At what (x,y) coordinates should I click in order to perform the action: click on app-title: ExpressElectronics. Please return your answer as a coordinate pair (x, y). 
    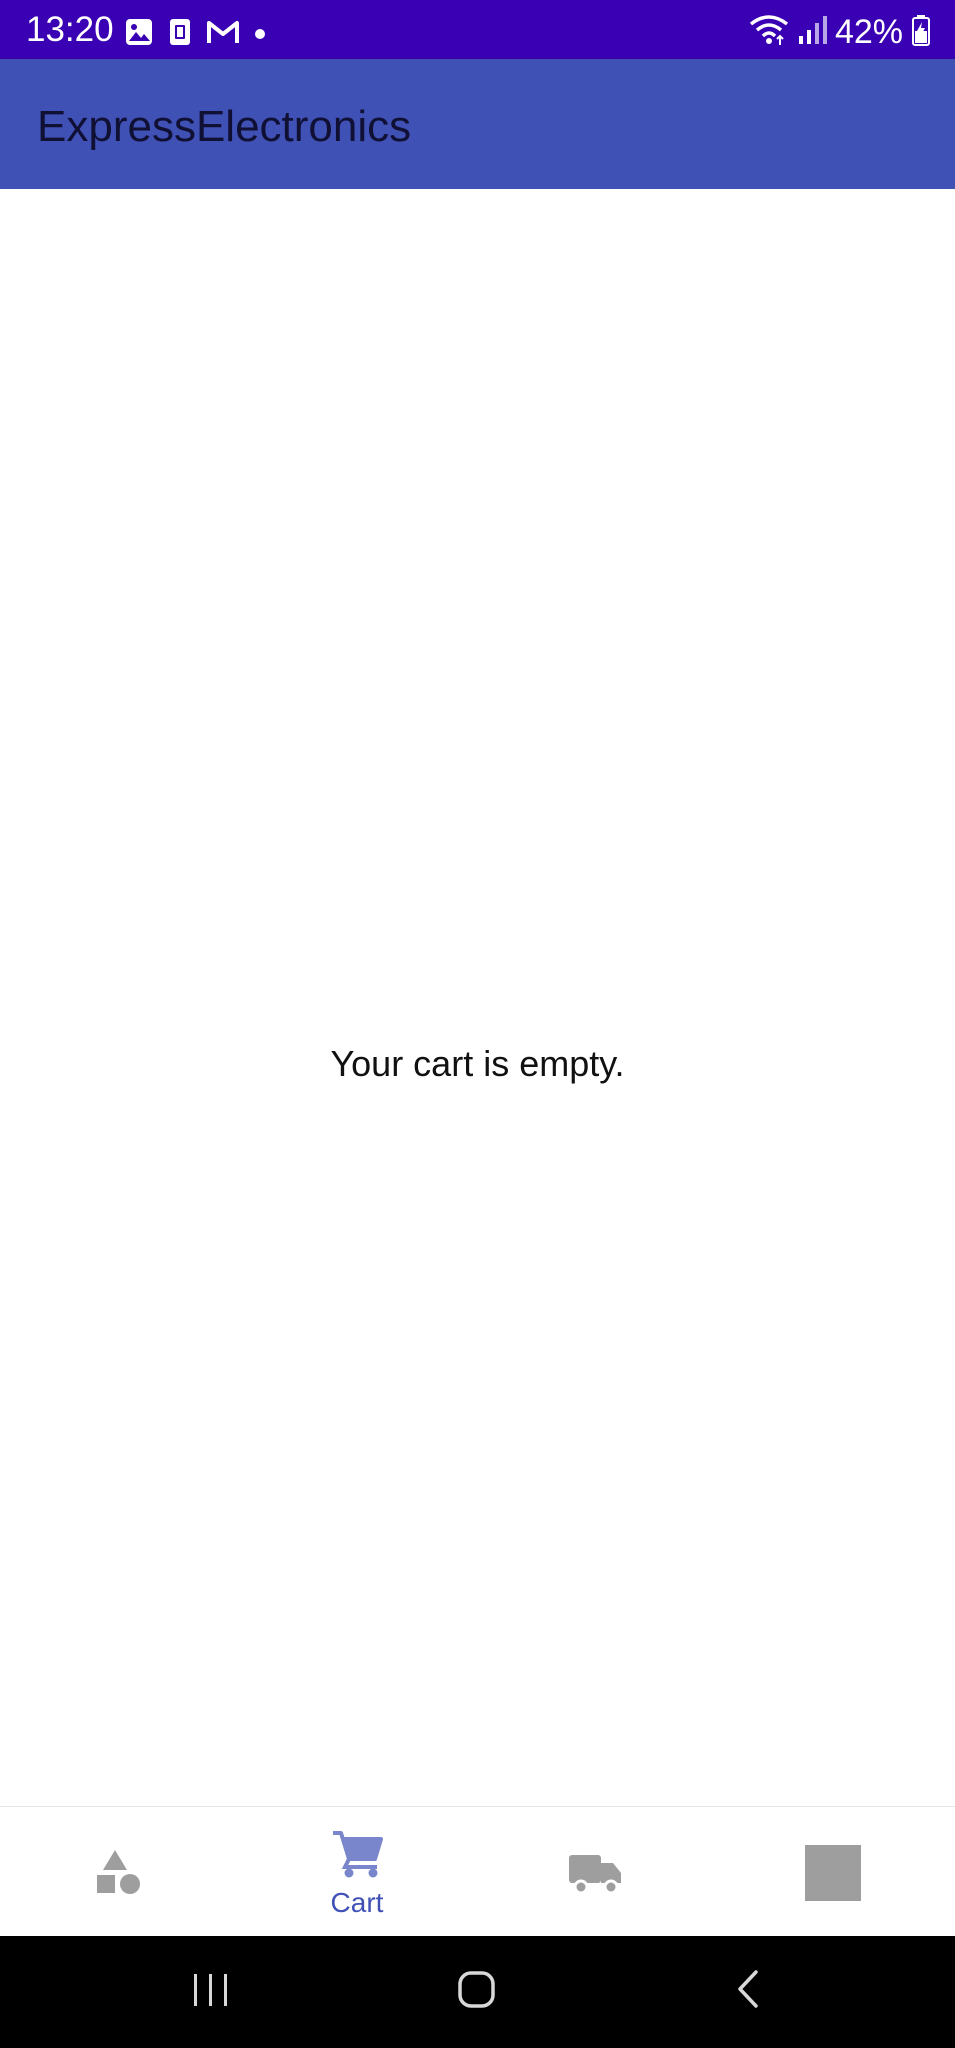
    Looking at the image, I should click on (224, 126).